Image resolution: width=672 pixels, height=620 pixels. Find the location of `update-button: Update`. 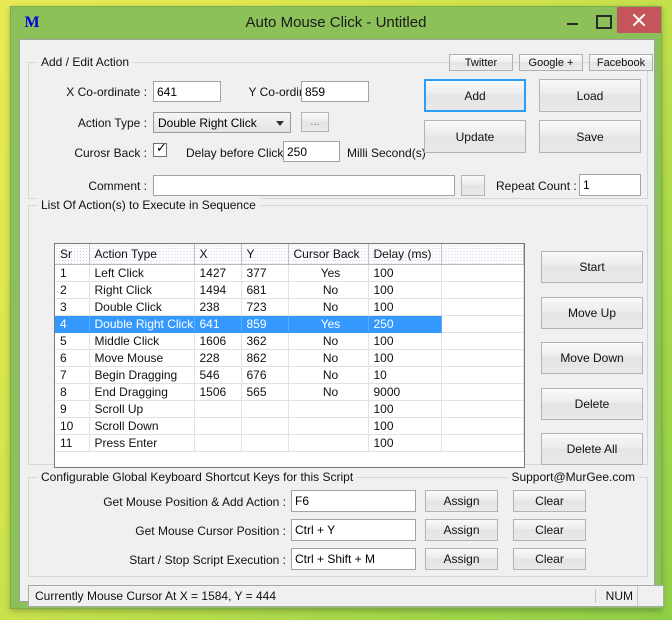

update-button: Update is located at coordinates (475, 136).